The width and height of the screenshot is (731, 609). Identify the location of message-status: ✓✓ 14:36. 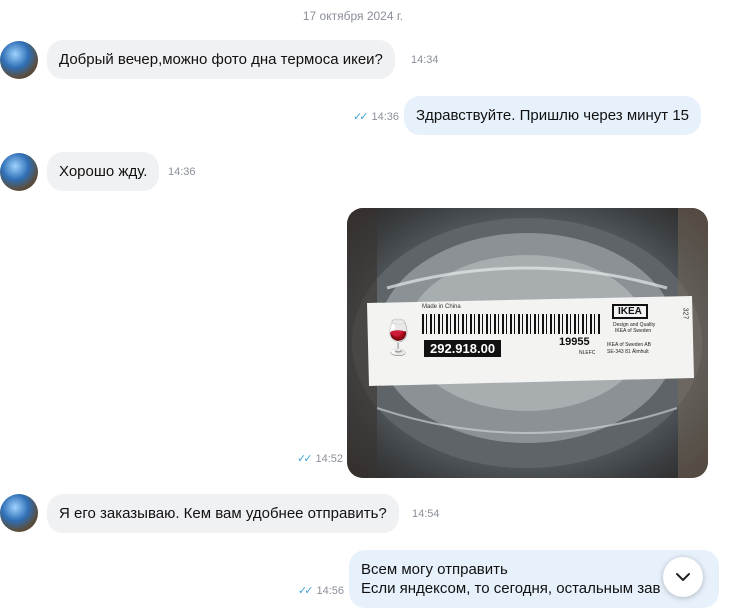
(376, 116).